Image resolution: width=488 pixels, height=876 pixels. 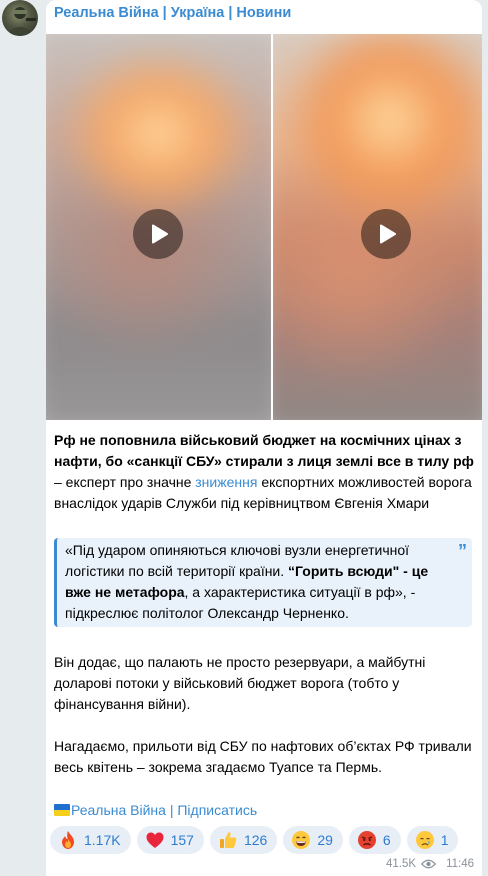 I want to click on message-meta: 41.5K 11:46, so click(x=430, y=864).